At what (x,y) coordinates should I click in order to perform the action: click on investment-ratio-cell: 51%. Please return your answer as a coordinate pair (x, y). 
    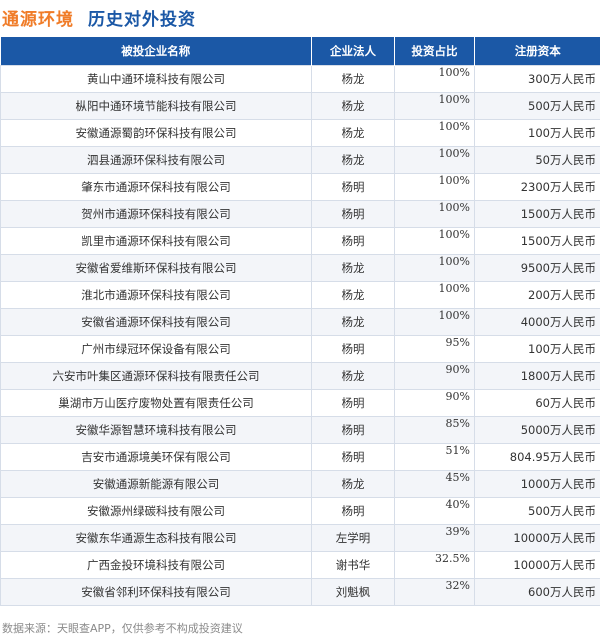
    Looking at the image, I should click on (434, 457).